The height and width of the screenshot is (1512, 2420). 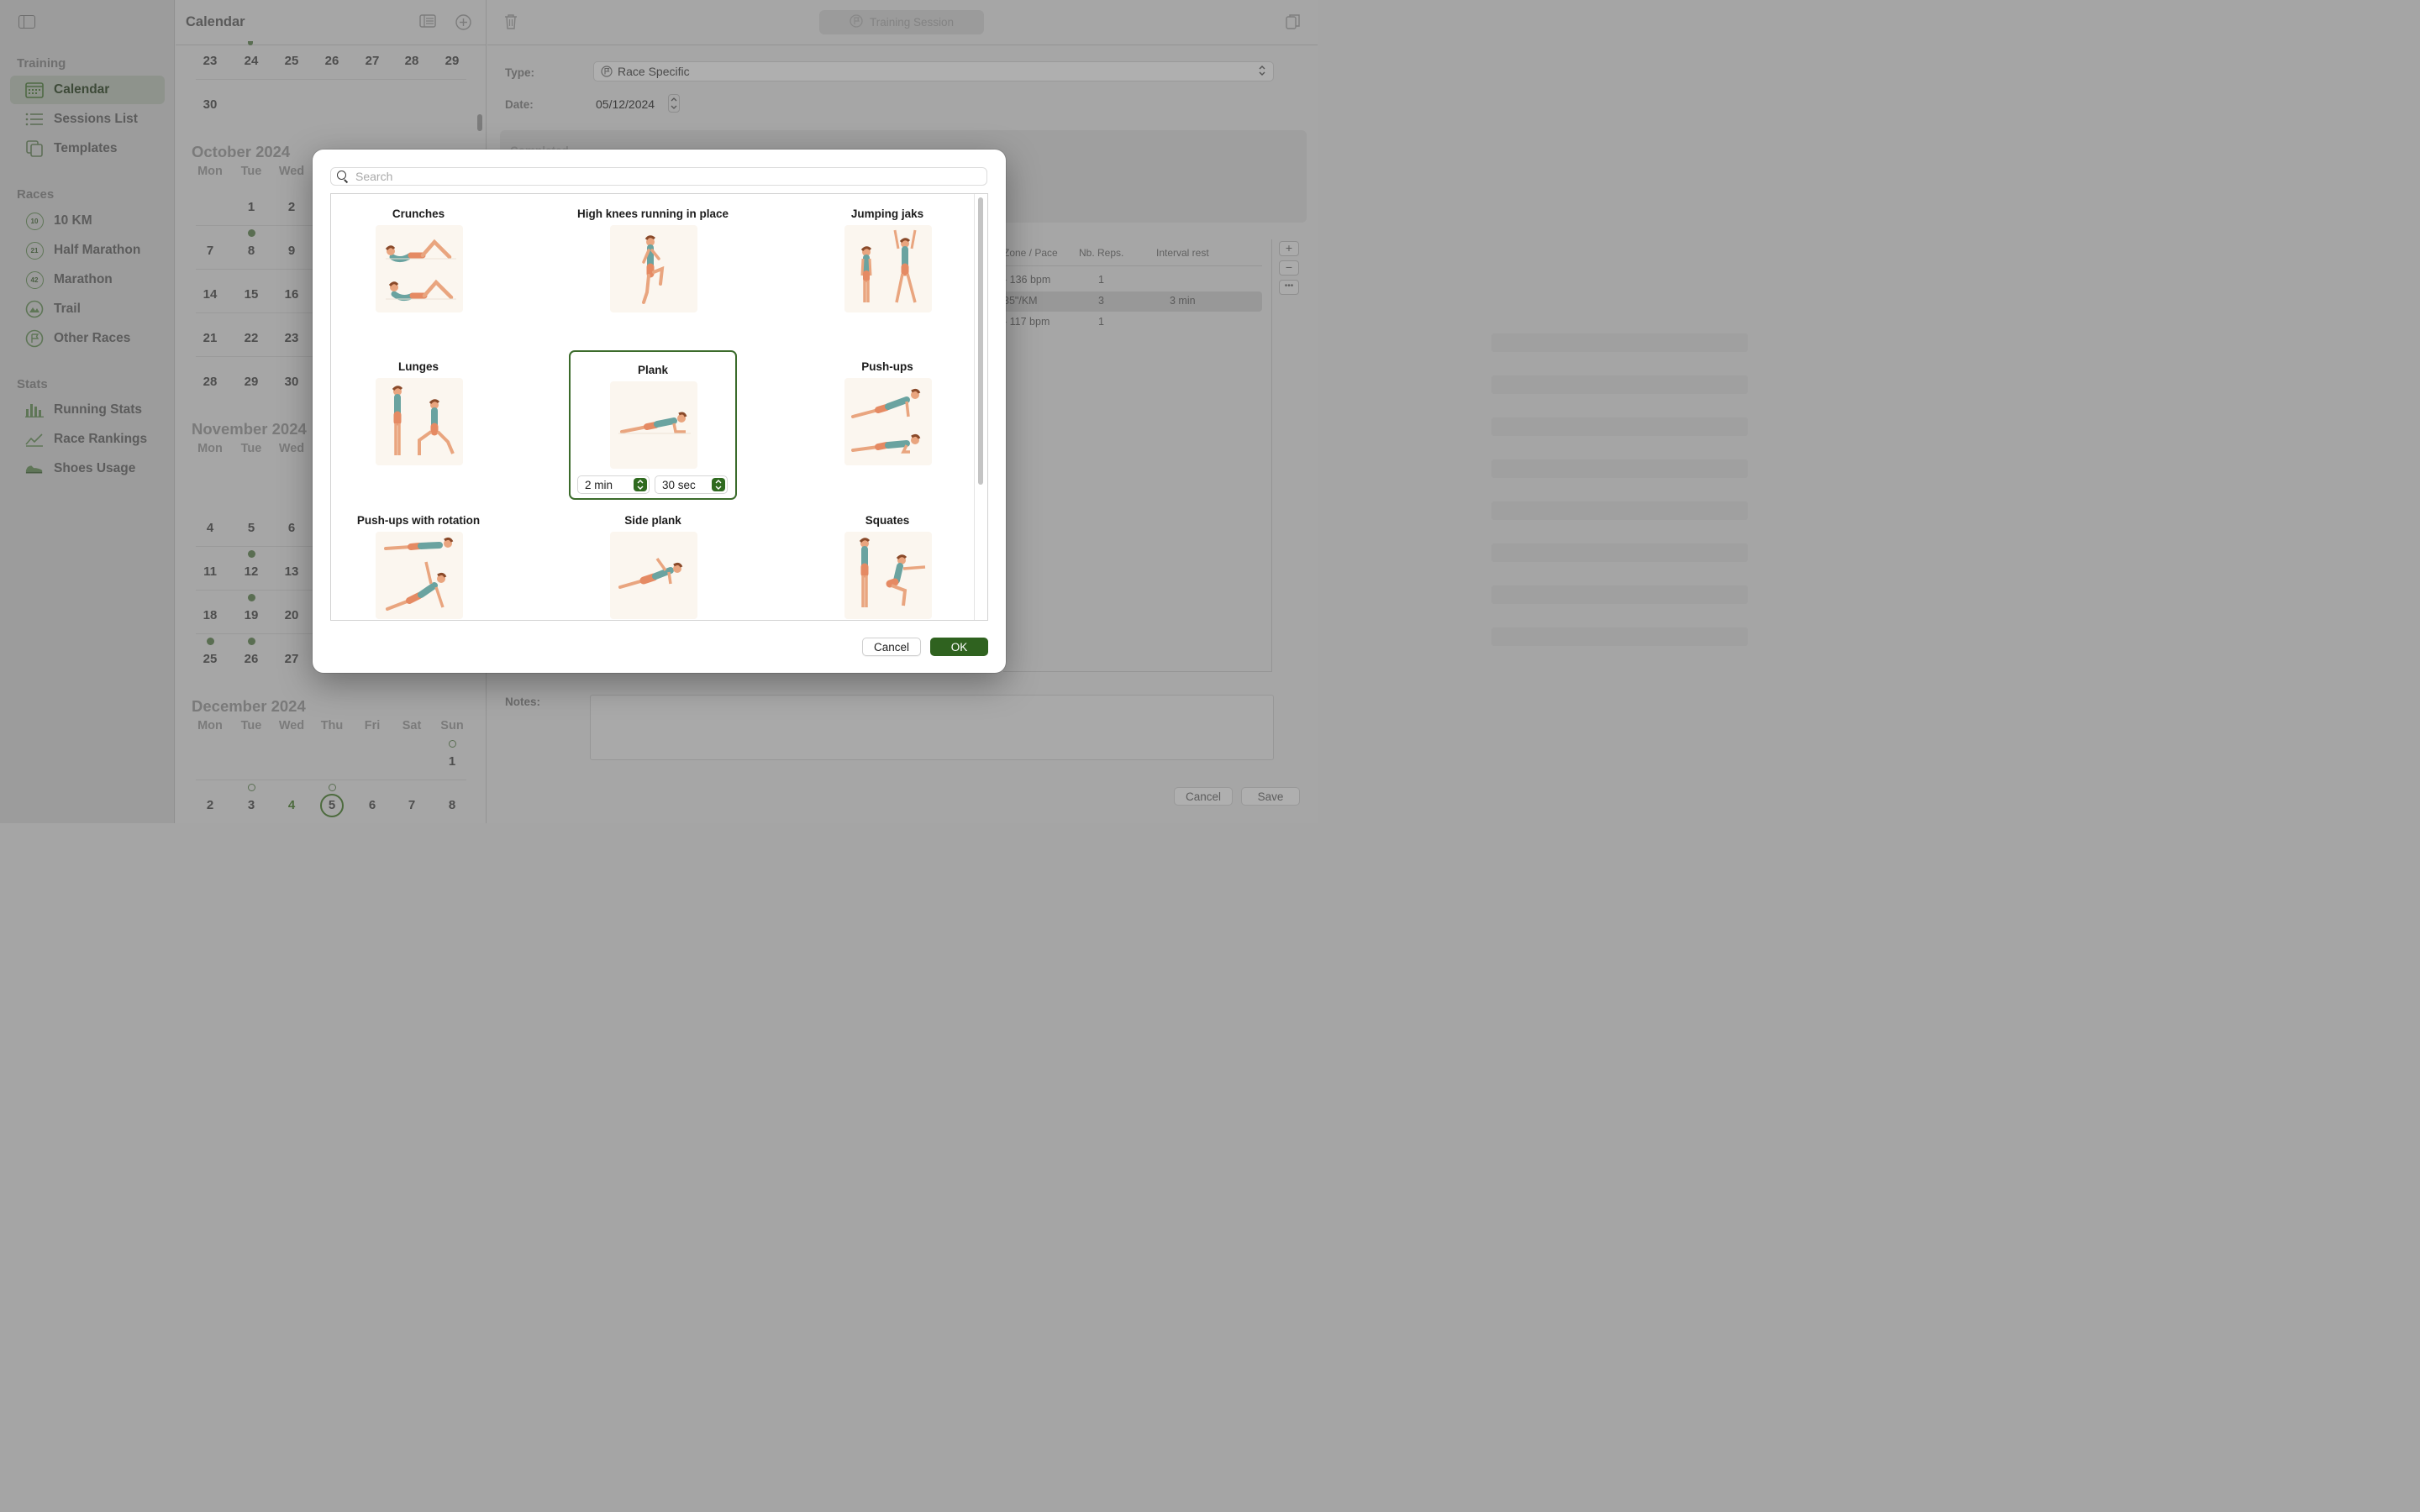 What do you see at coordinates (87, 309) in the screenshot?
I see `sidebar-item-trail: Trail` at bounding box center [87, 309].